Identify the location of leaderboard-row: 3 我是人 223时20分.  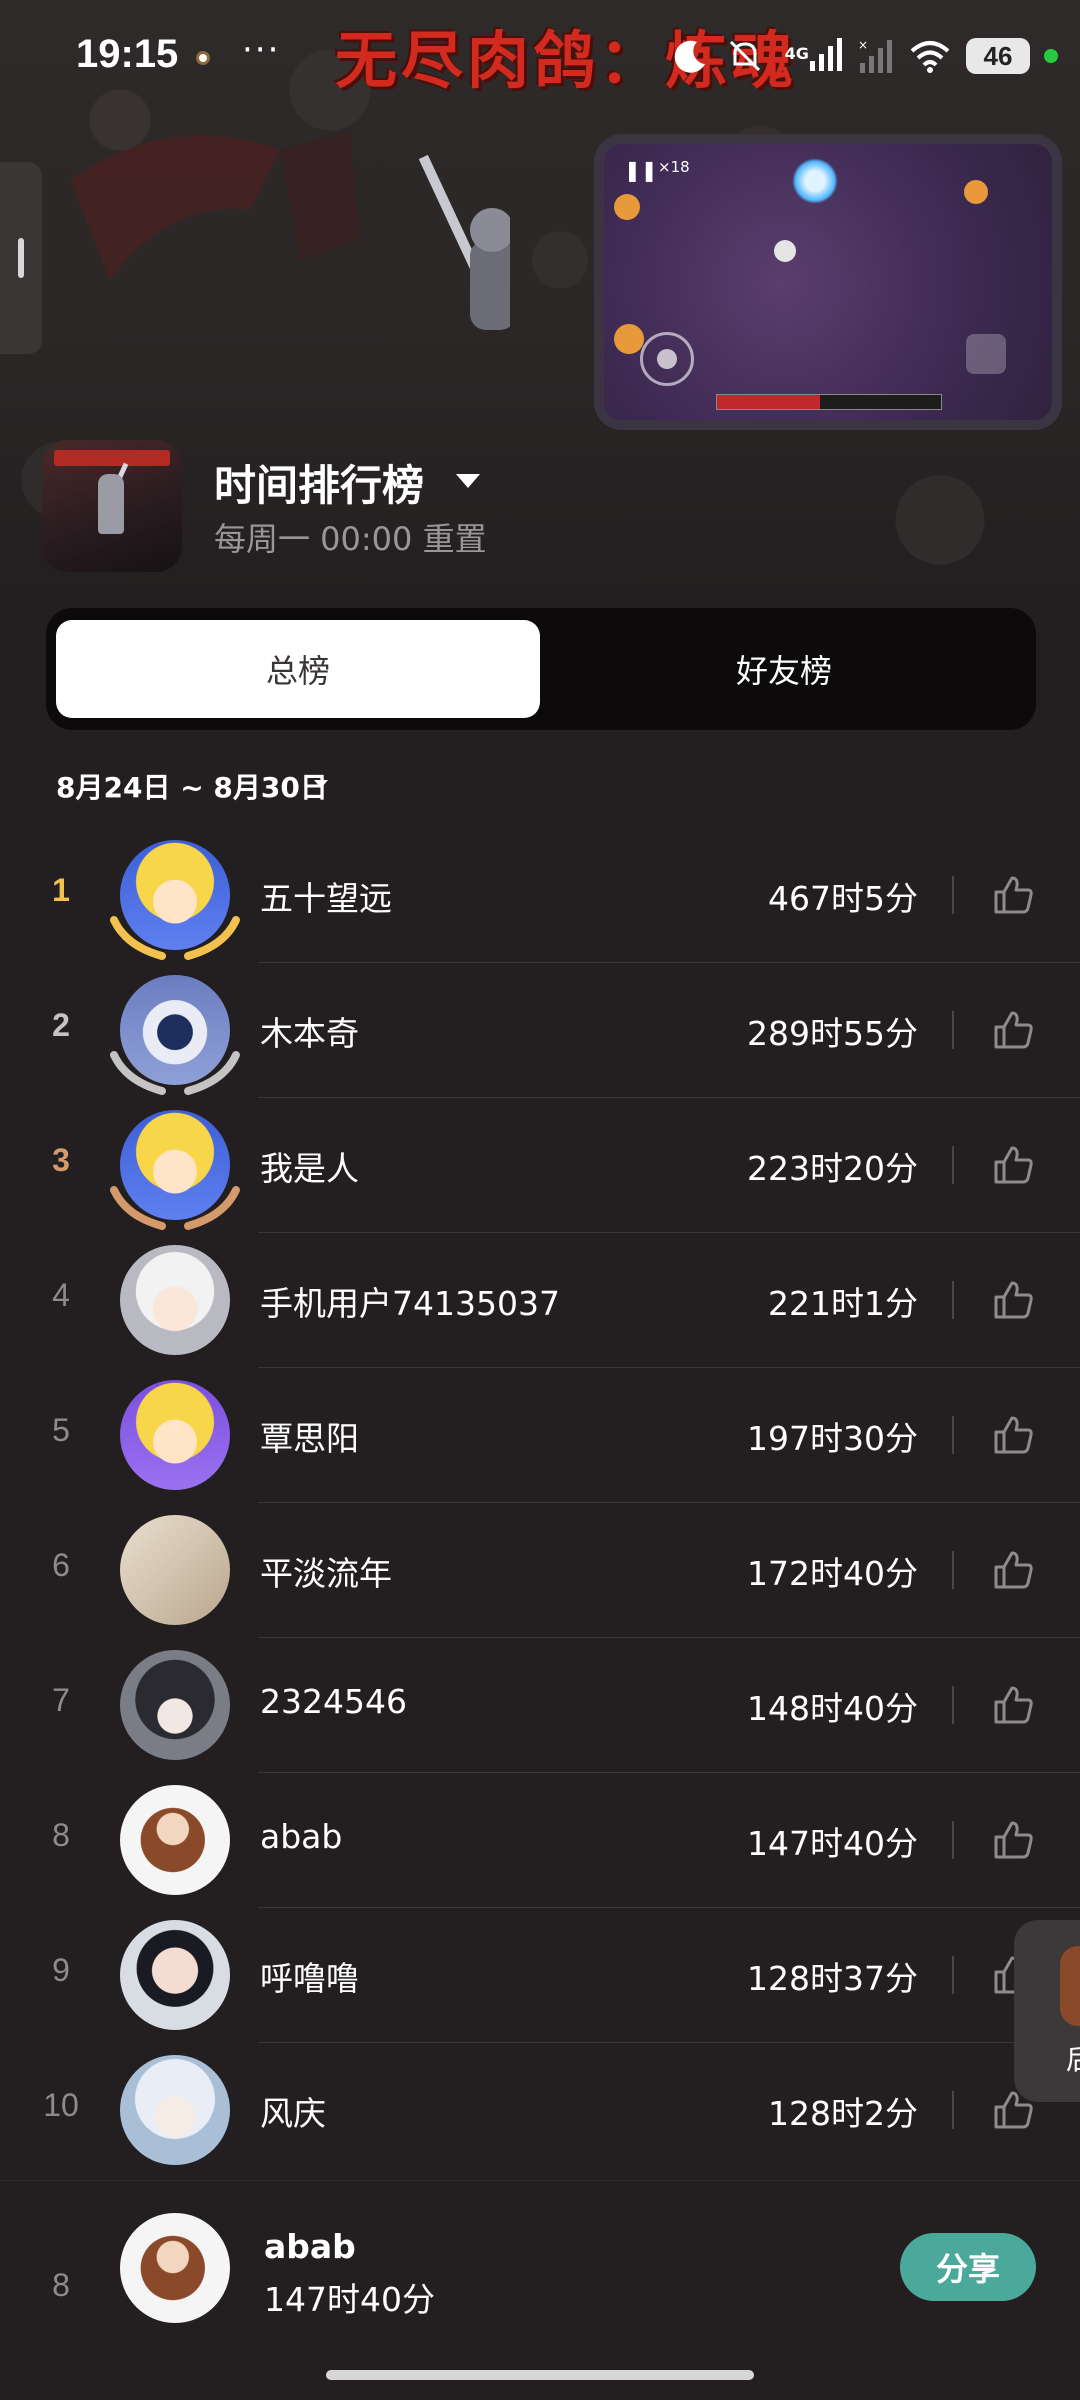
(540, 1165).